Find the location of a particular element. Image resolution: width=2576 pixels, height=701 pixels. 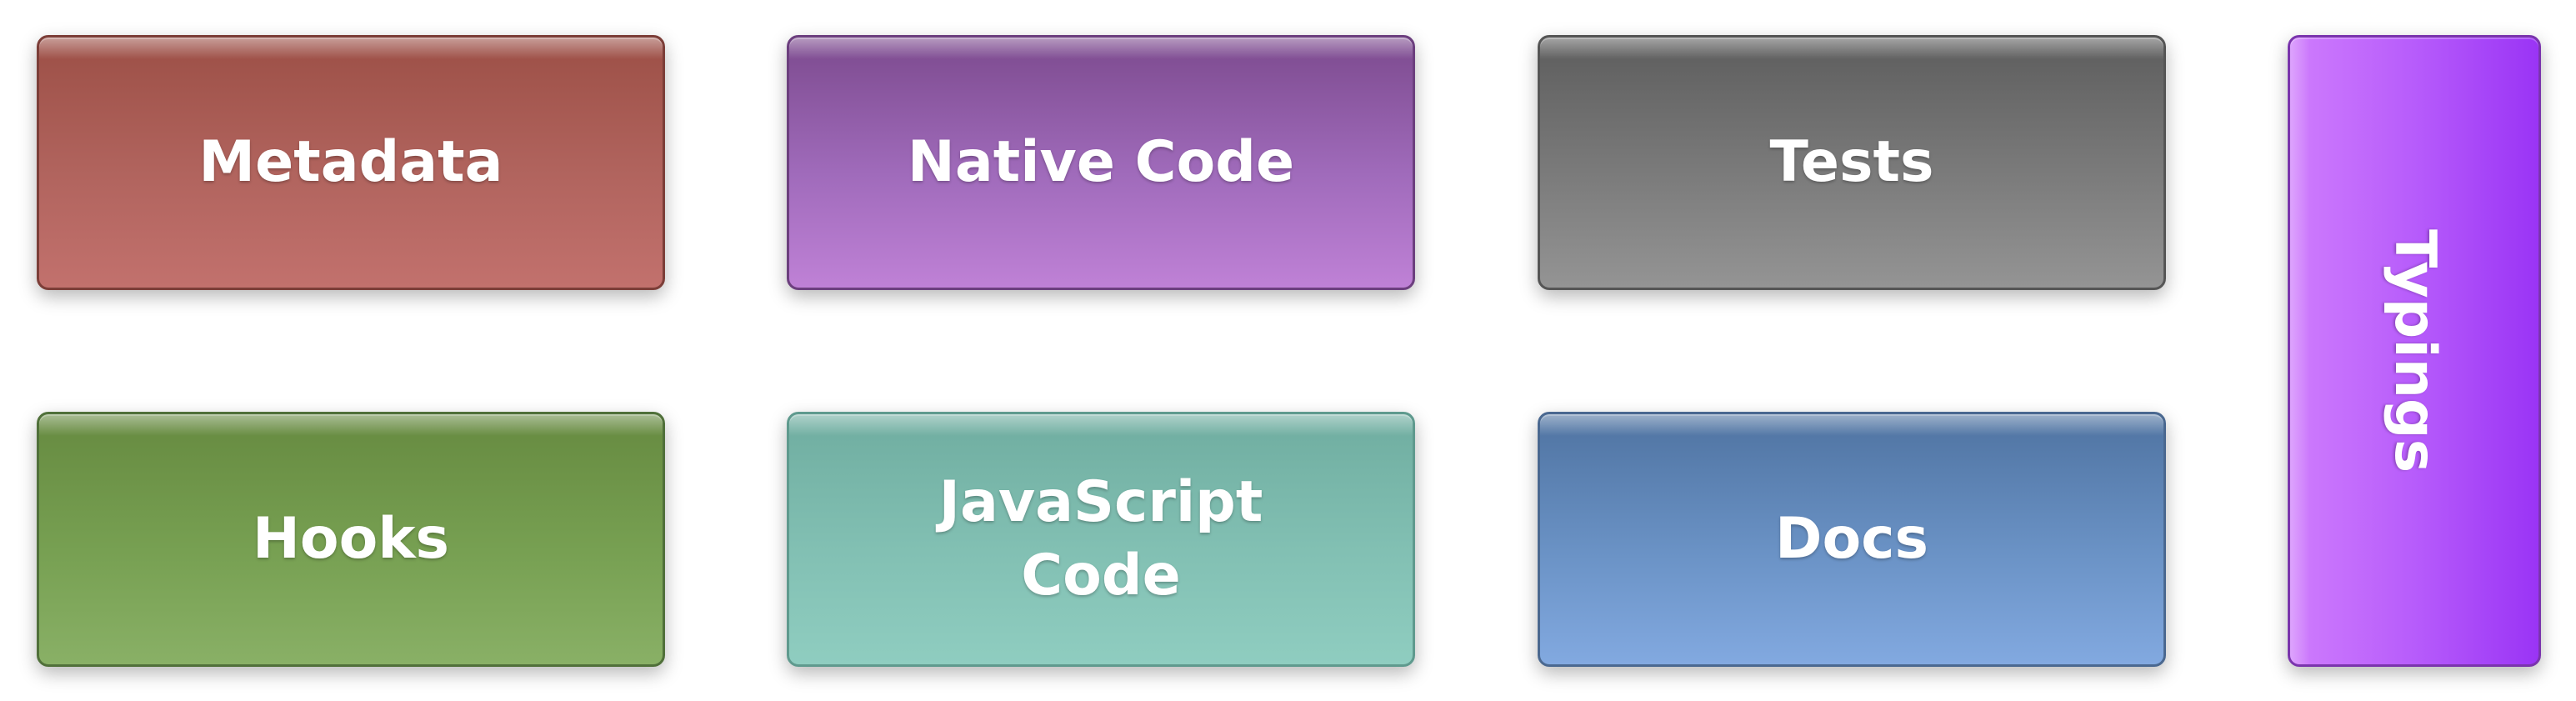

typings-label: Typings is located at coordinates (2415, 350).